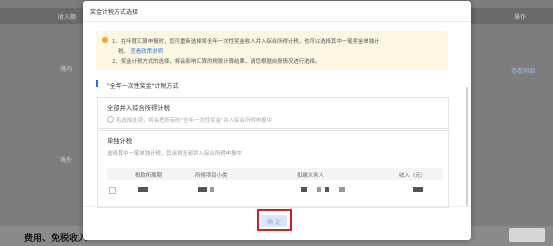 The width and height of the screenshot is (553, 246). Describe the element at coordinates (67, 17) in the screenshot. I see `background-col-income: 收入额` at that location.